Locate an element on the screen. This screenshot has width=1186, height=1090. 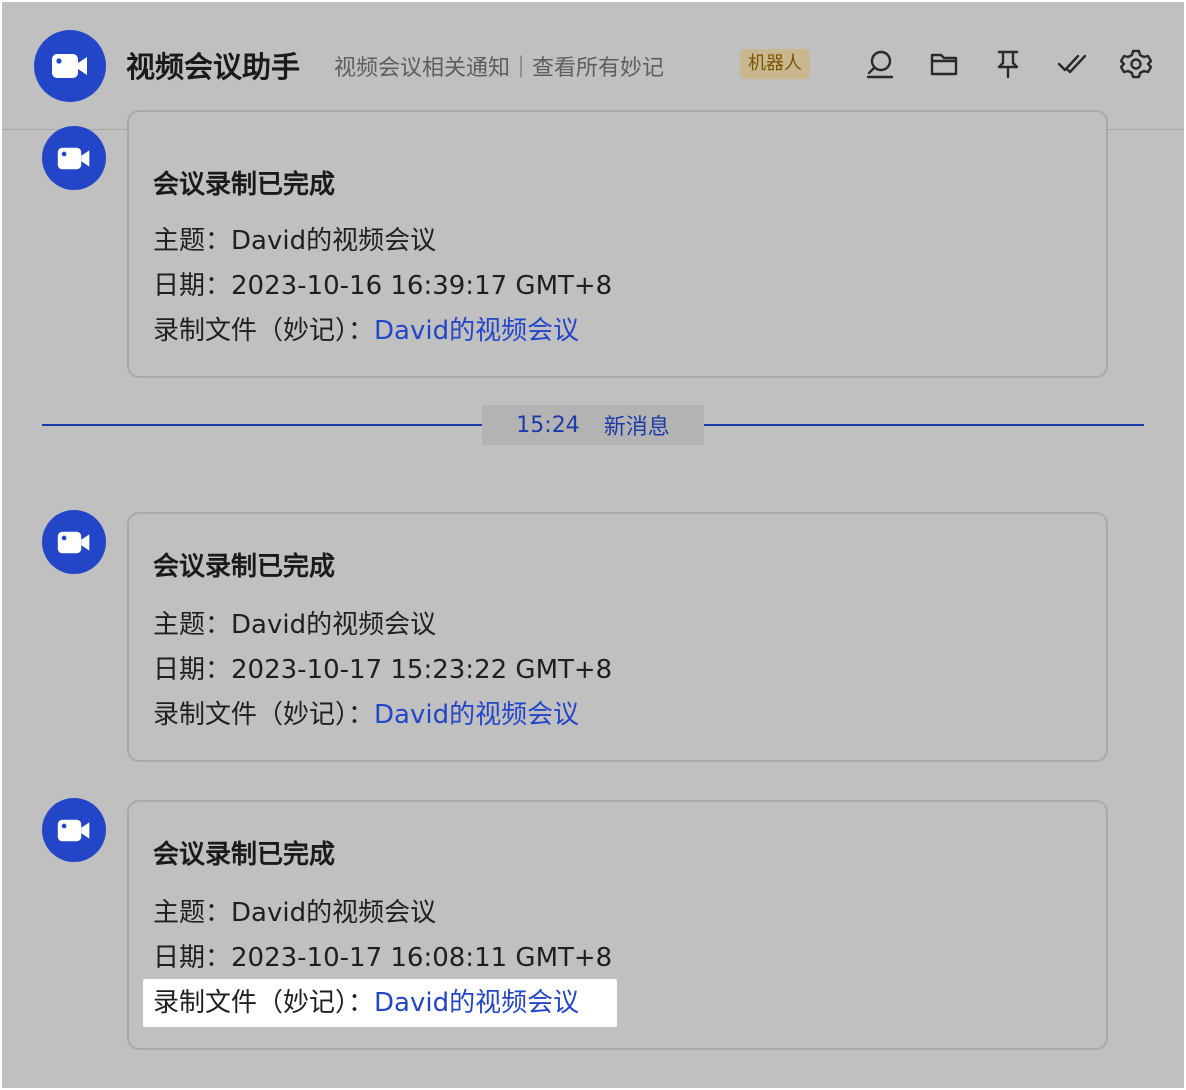
bot-avatar is located at coordinates (70, 66).